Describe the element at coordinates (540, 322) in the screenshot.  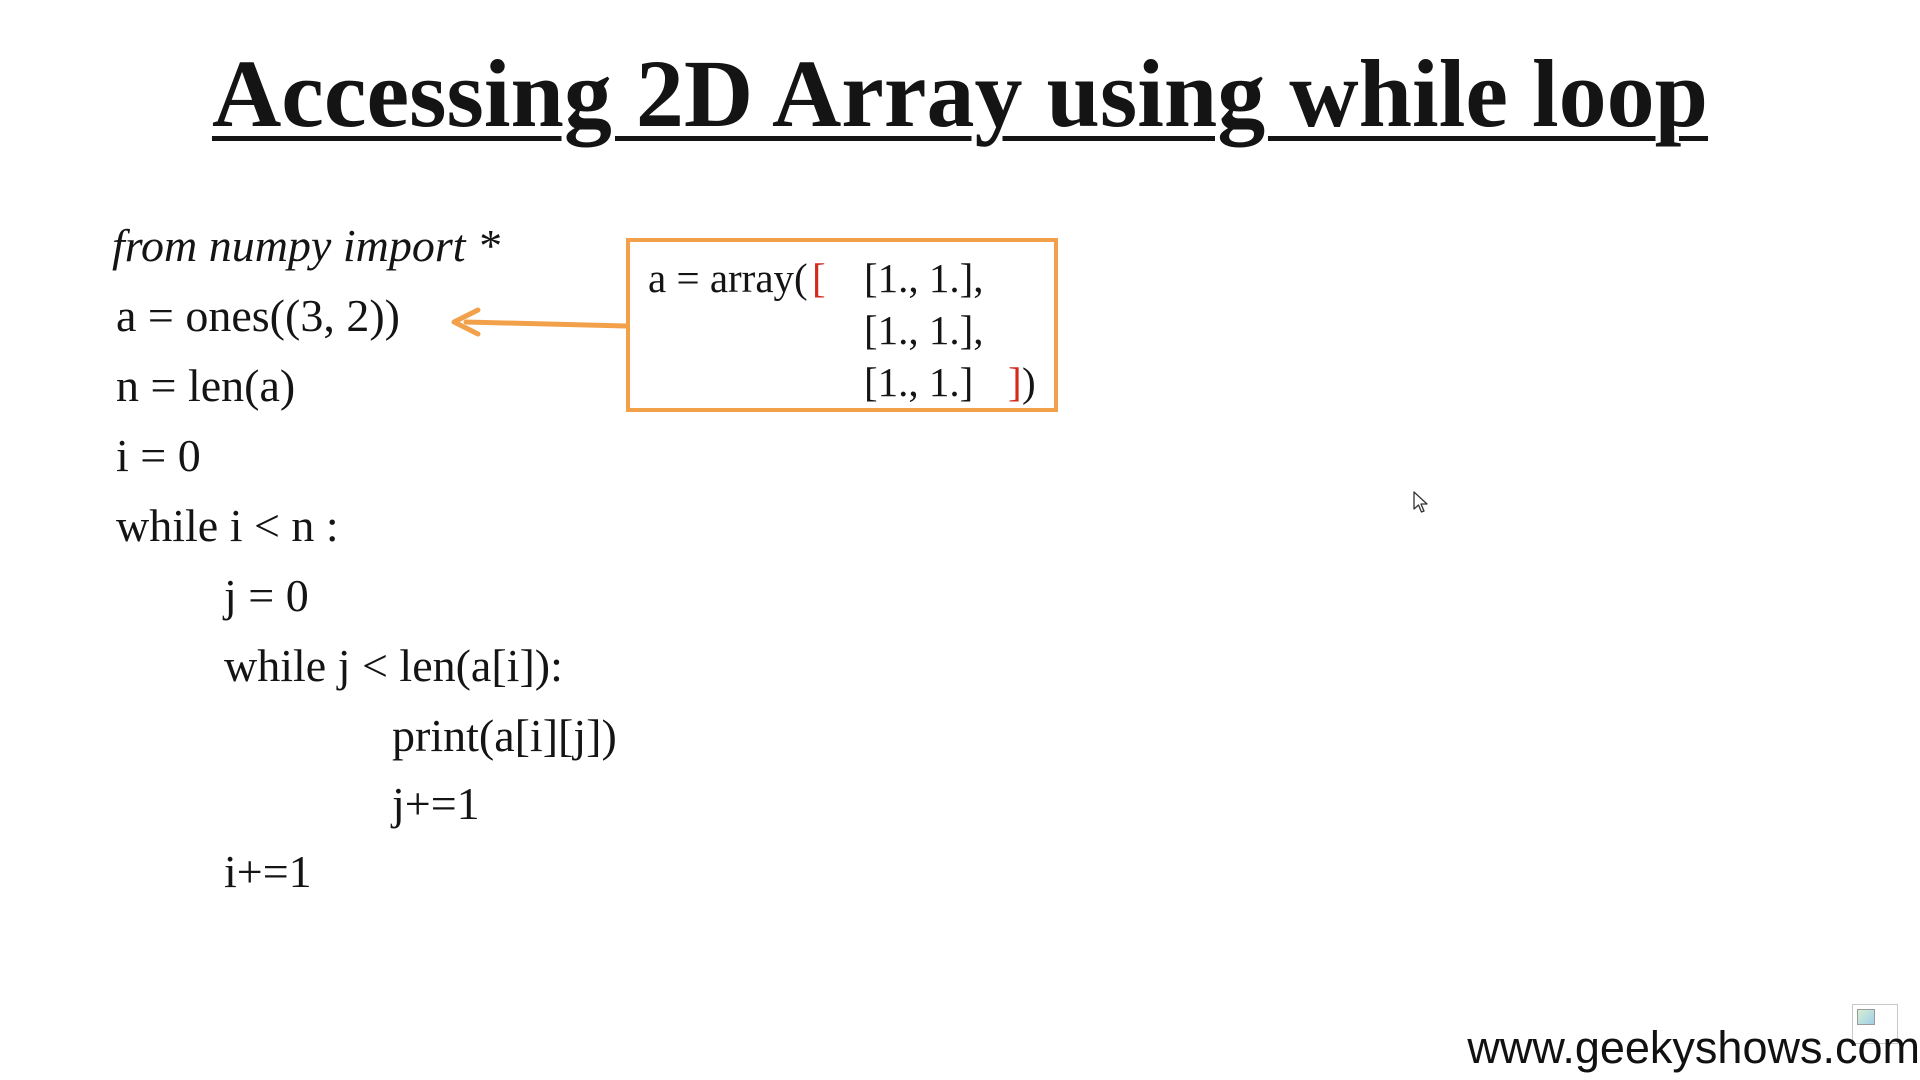
I see `arrow-left-icon` at that location.